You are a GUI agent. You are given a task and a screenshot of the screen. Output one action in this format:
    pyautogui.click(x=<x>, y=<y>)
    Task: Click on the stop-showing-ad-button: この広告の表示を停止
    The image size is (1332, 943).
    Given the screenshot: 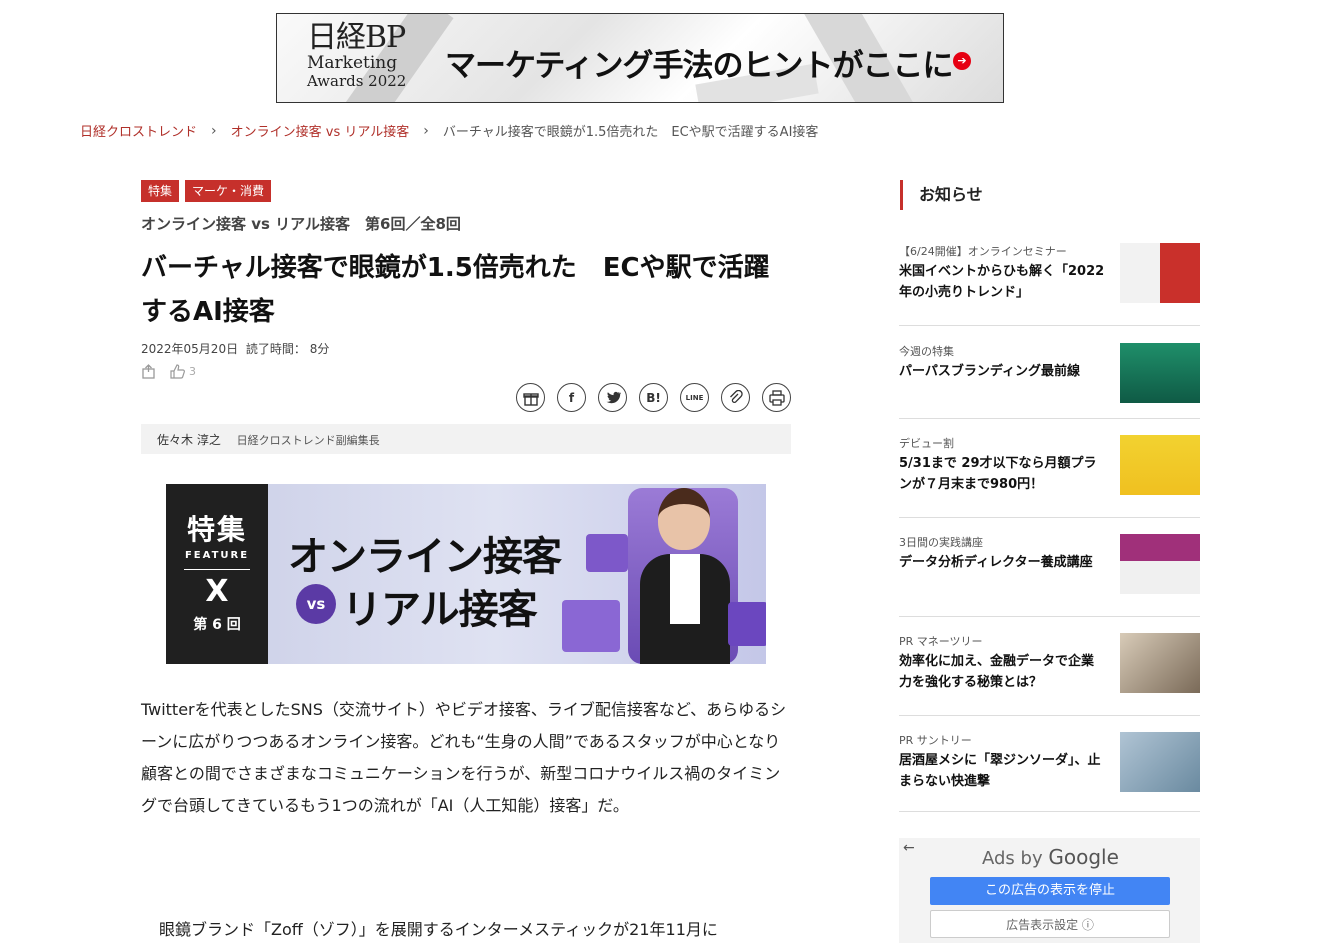 What is the action you would take?
    pyautogui.click(x=1050, y=891)
    